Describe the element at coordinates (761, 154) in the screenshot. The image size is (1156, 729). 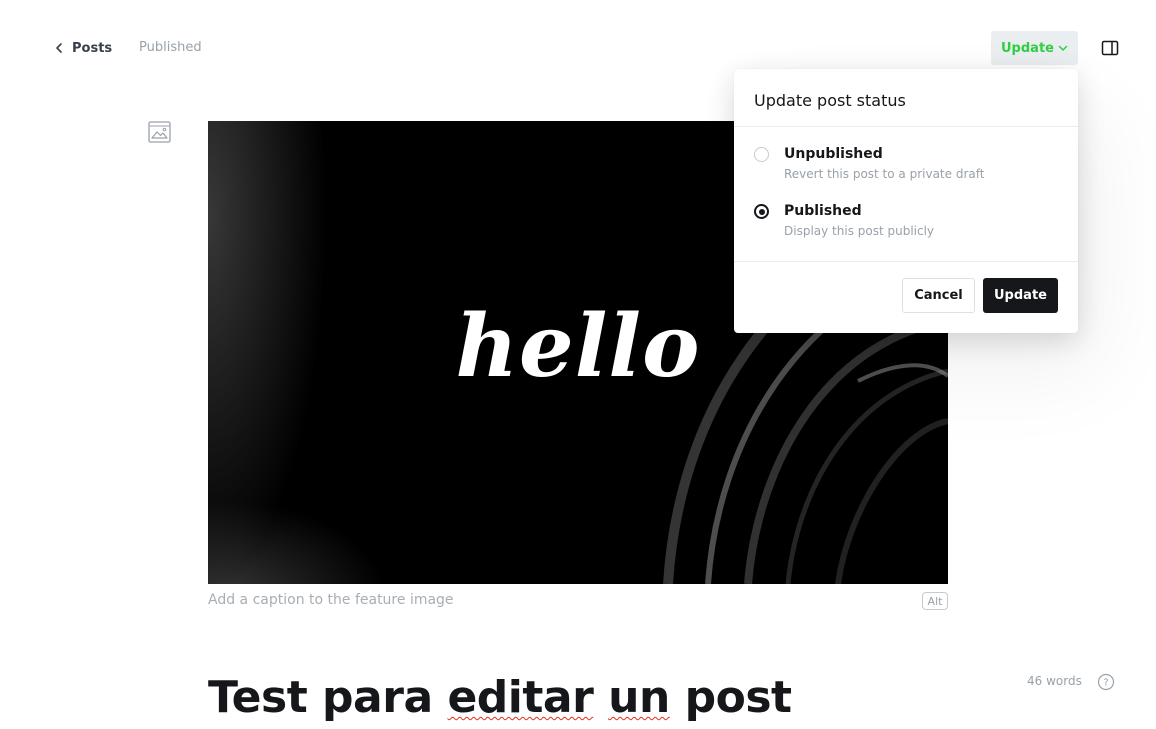
I see `radio-unpublished` at that location.